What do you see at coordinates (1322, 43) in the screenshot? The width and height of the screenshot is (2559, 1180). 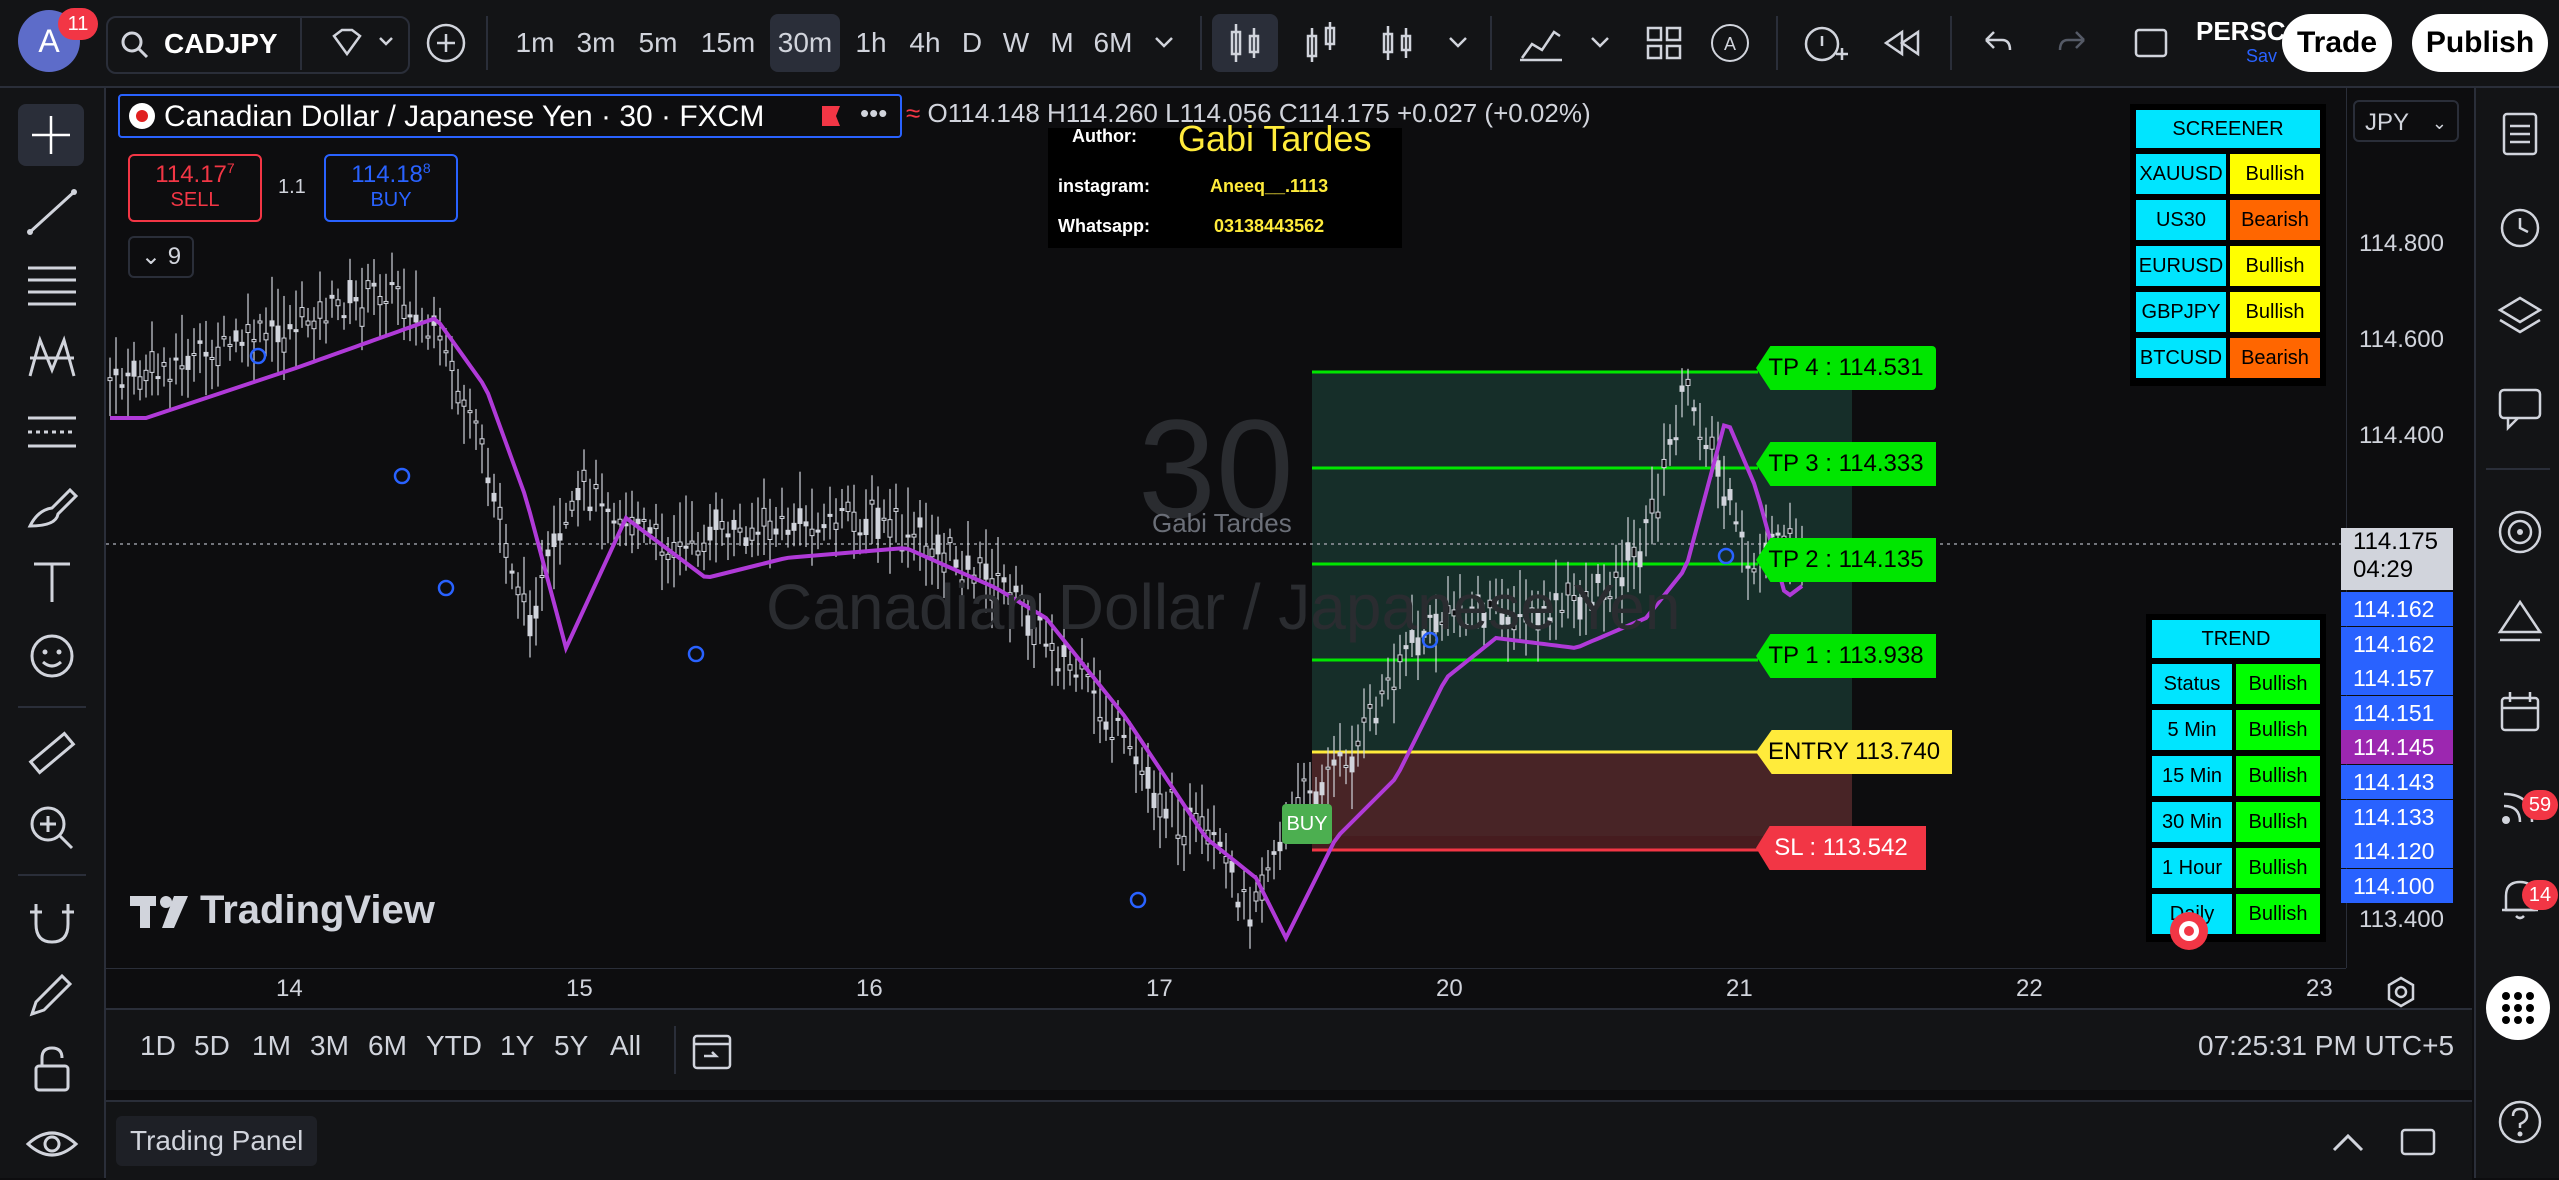 I see `bars-type-button` at bounding box center [1322, 43].